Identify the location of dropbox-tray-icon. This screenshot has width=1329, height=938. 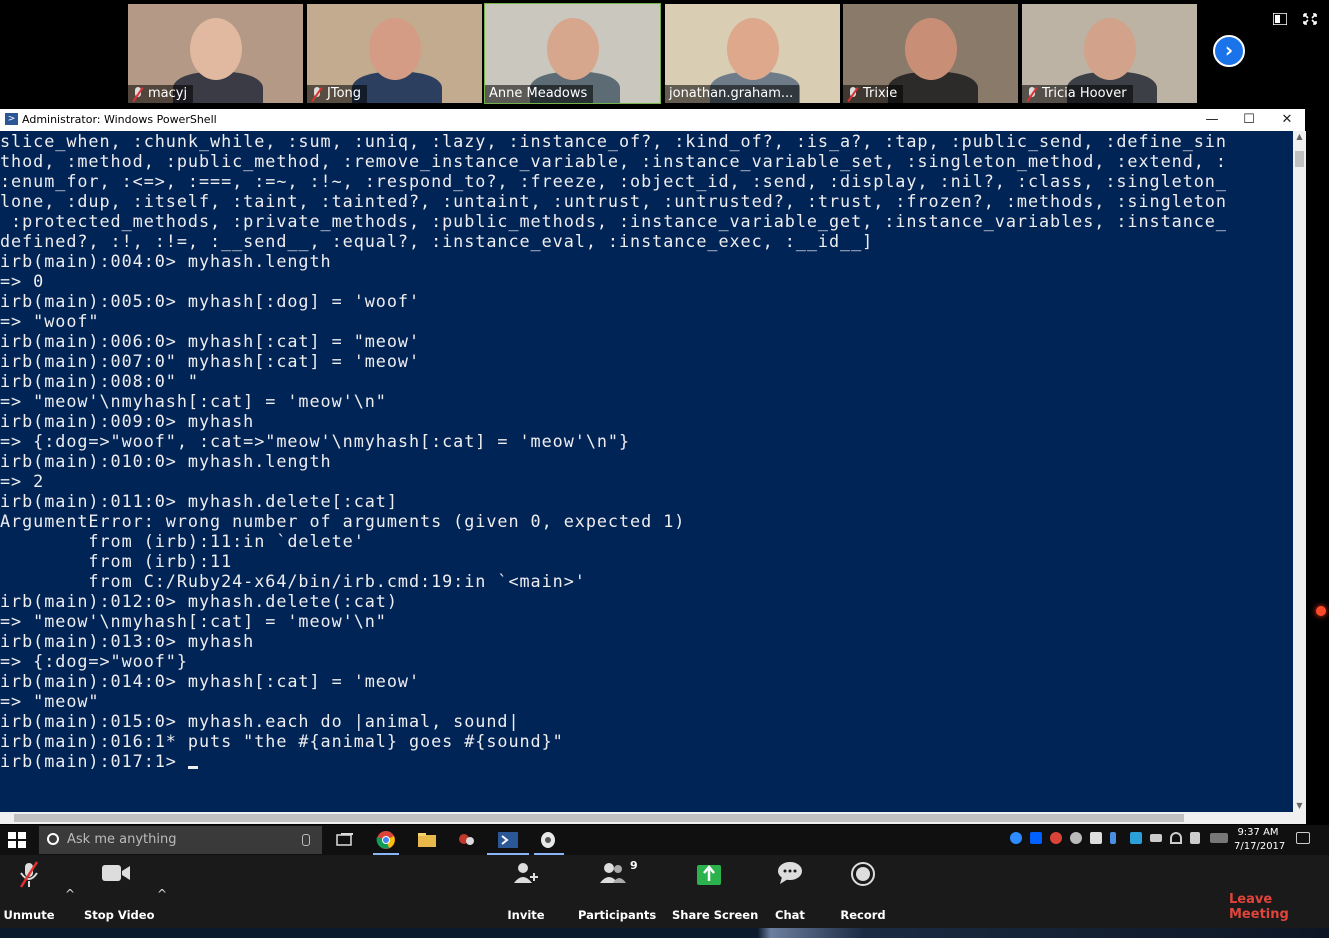
(1036, 838).